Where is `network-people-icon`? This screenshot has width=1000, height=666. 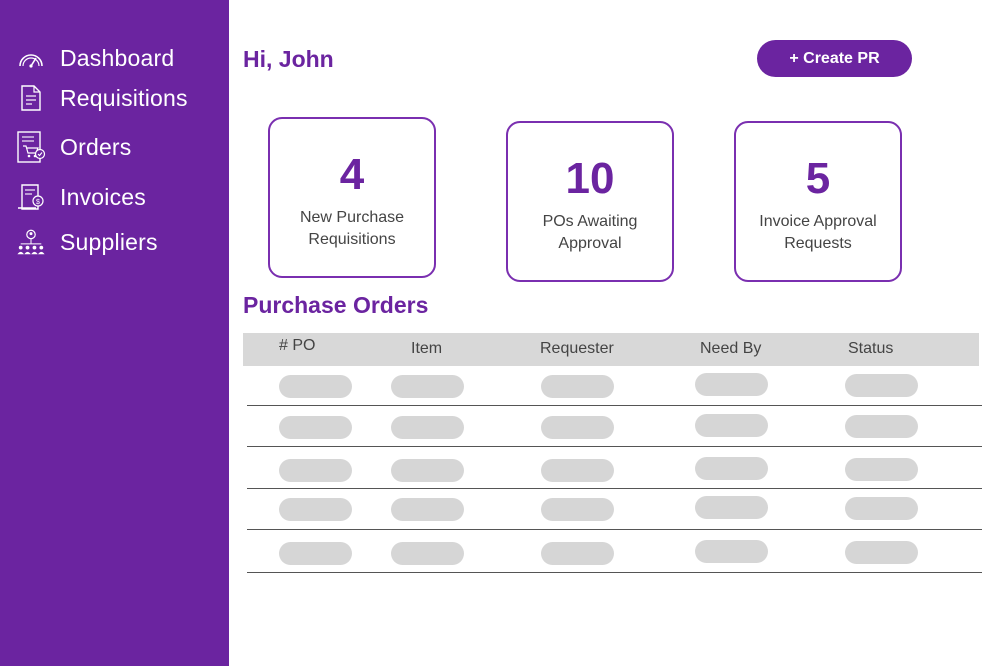 network-people-icon is located at coordinates (31, 242).